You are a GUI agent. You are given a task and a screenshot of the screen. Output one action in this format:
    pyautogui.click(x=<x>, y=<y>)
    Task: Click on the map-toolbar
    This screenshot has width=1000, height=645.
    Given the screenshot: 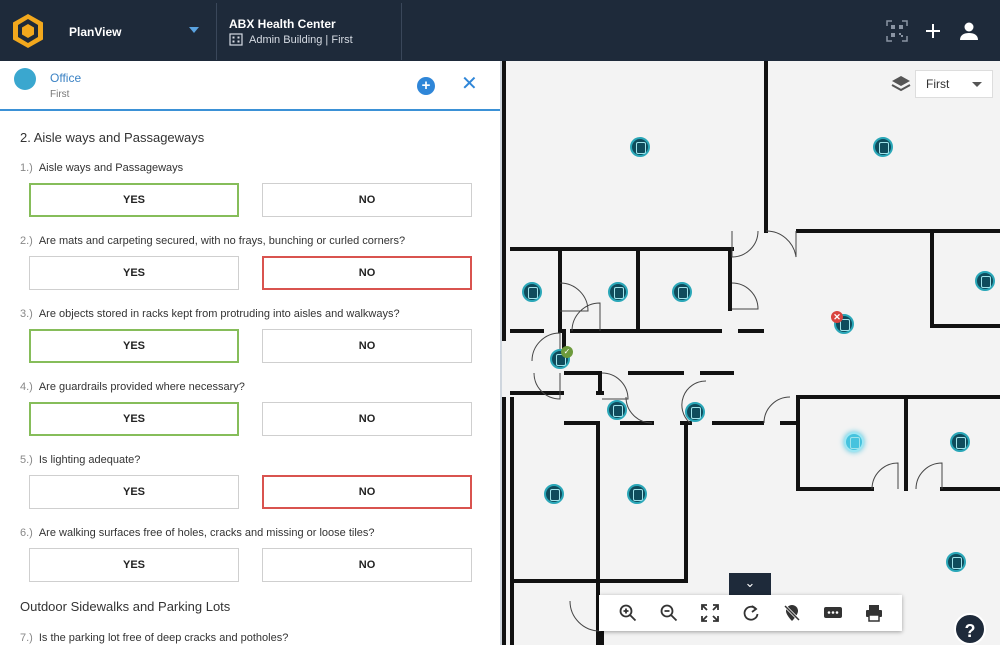 What is the action you would take?
    pyautogui.click(x=750, y=613)
    